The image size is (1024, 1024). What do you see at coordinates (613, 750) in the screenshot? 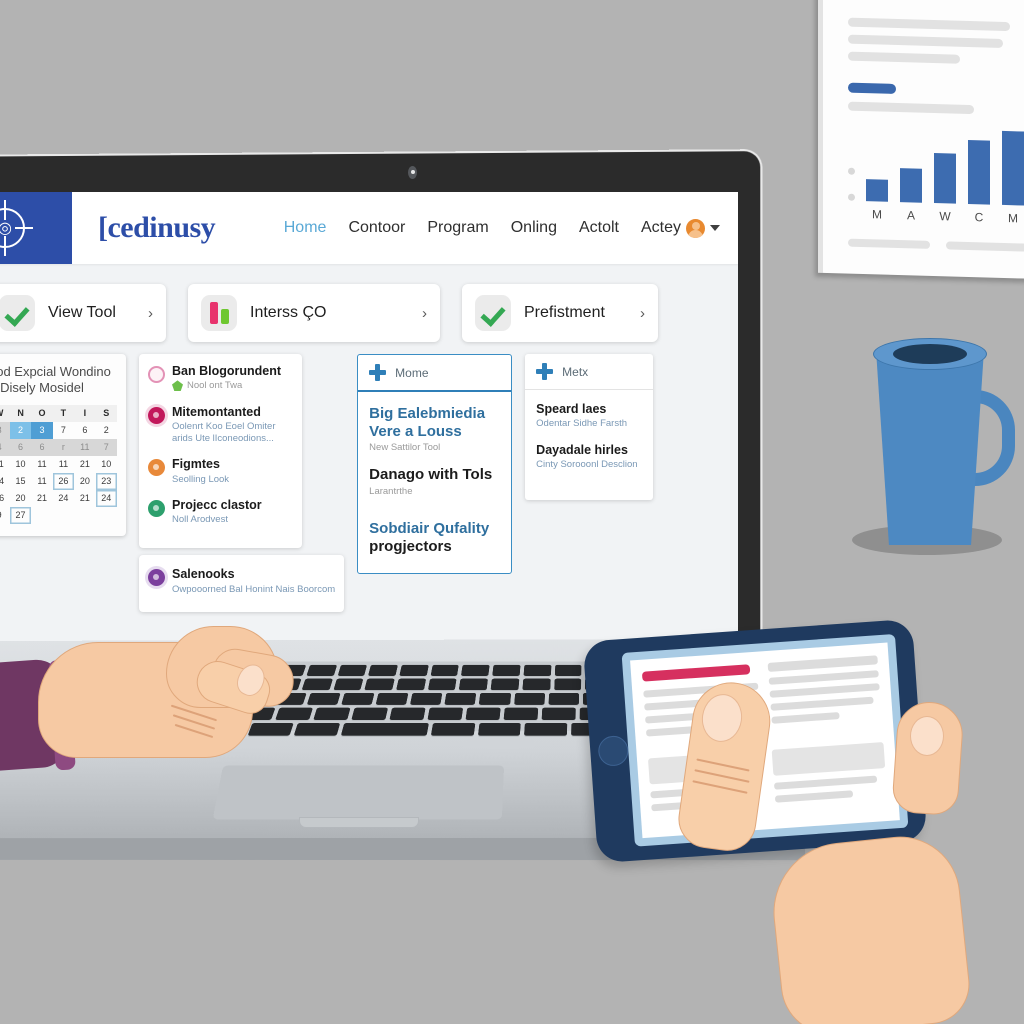
I see `tablet-home-button` at bounding box center [613, 750].